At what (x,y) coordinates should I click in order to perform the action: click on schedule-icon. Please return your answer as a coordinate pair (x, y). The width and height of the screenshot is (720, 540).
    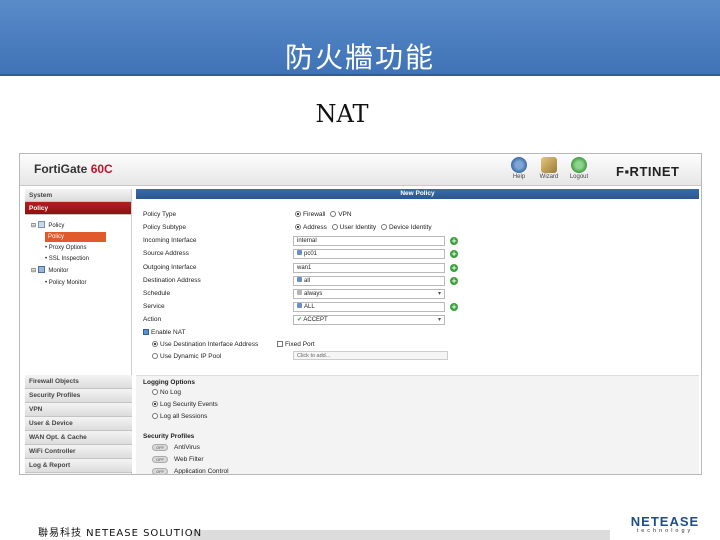
    Looking at the image, I should click on (299, 292).